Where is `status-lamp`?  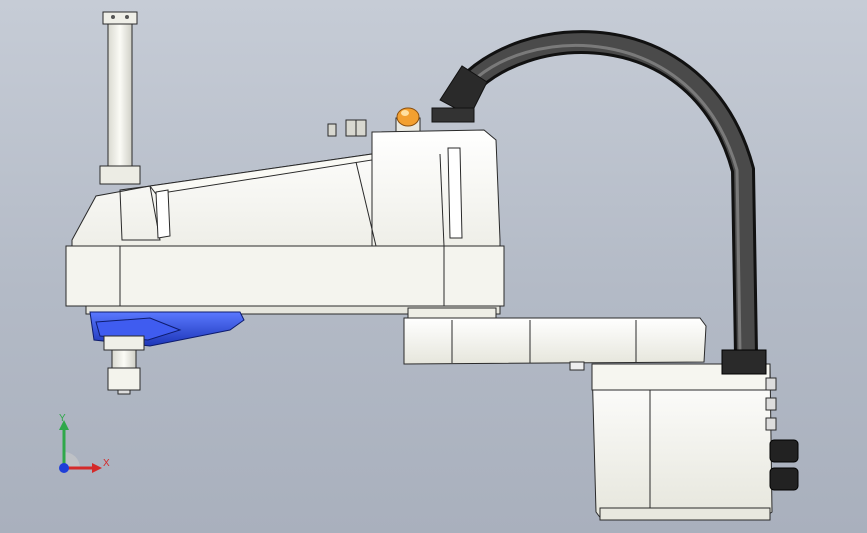 status-lamp is located at coordinates (408, 120).